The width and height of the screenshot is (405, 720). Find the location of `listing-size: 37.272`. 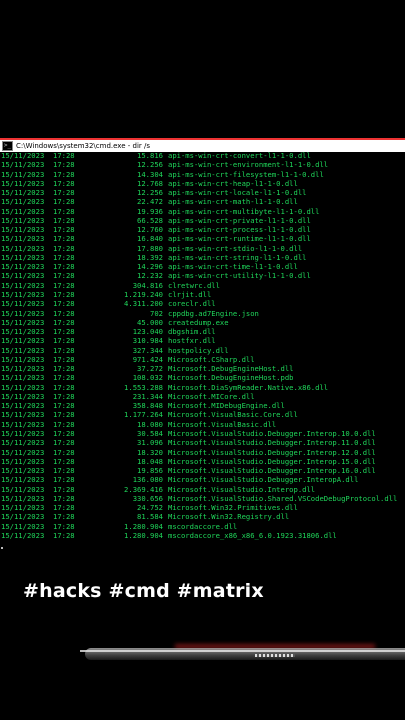

listing-size: 37.272 is located at coordinates (150, 369).